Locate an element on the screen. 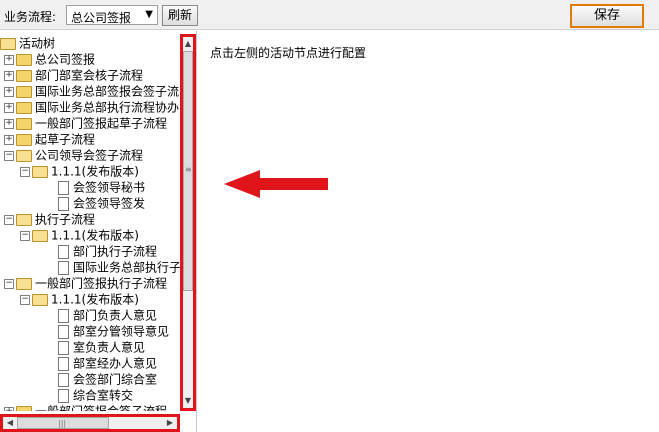  horizontal-scrollbar: ◀ ||| ▶ is located at coordinates (90, 423).